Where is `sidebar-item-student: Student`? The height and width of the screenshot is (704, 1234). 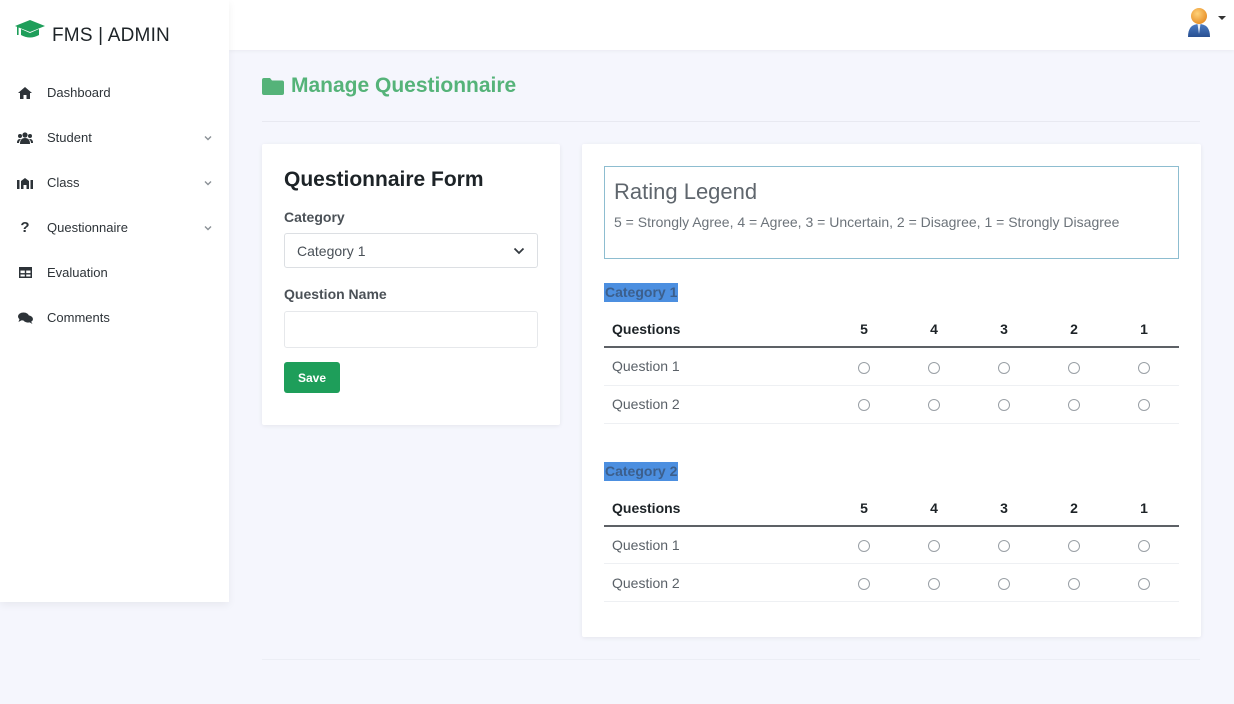
sidebar-item-student: Student is located at coordinates (114, 137).